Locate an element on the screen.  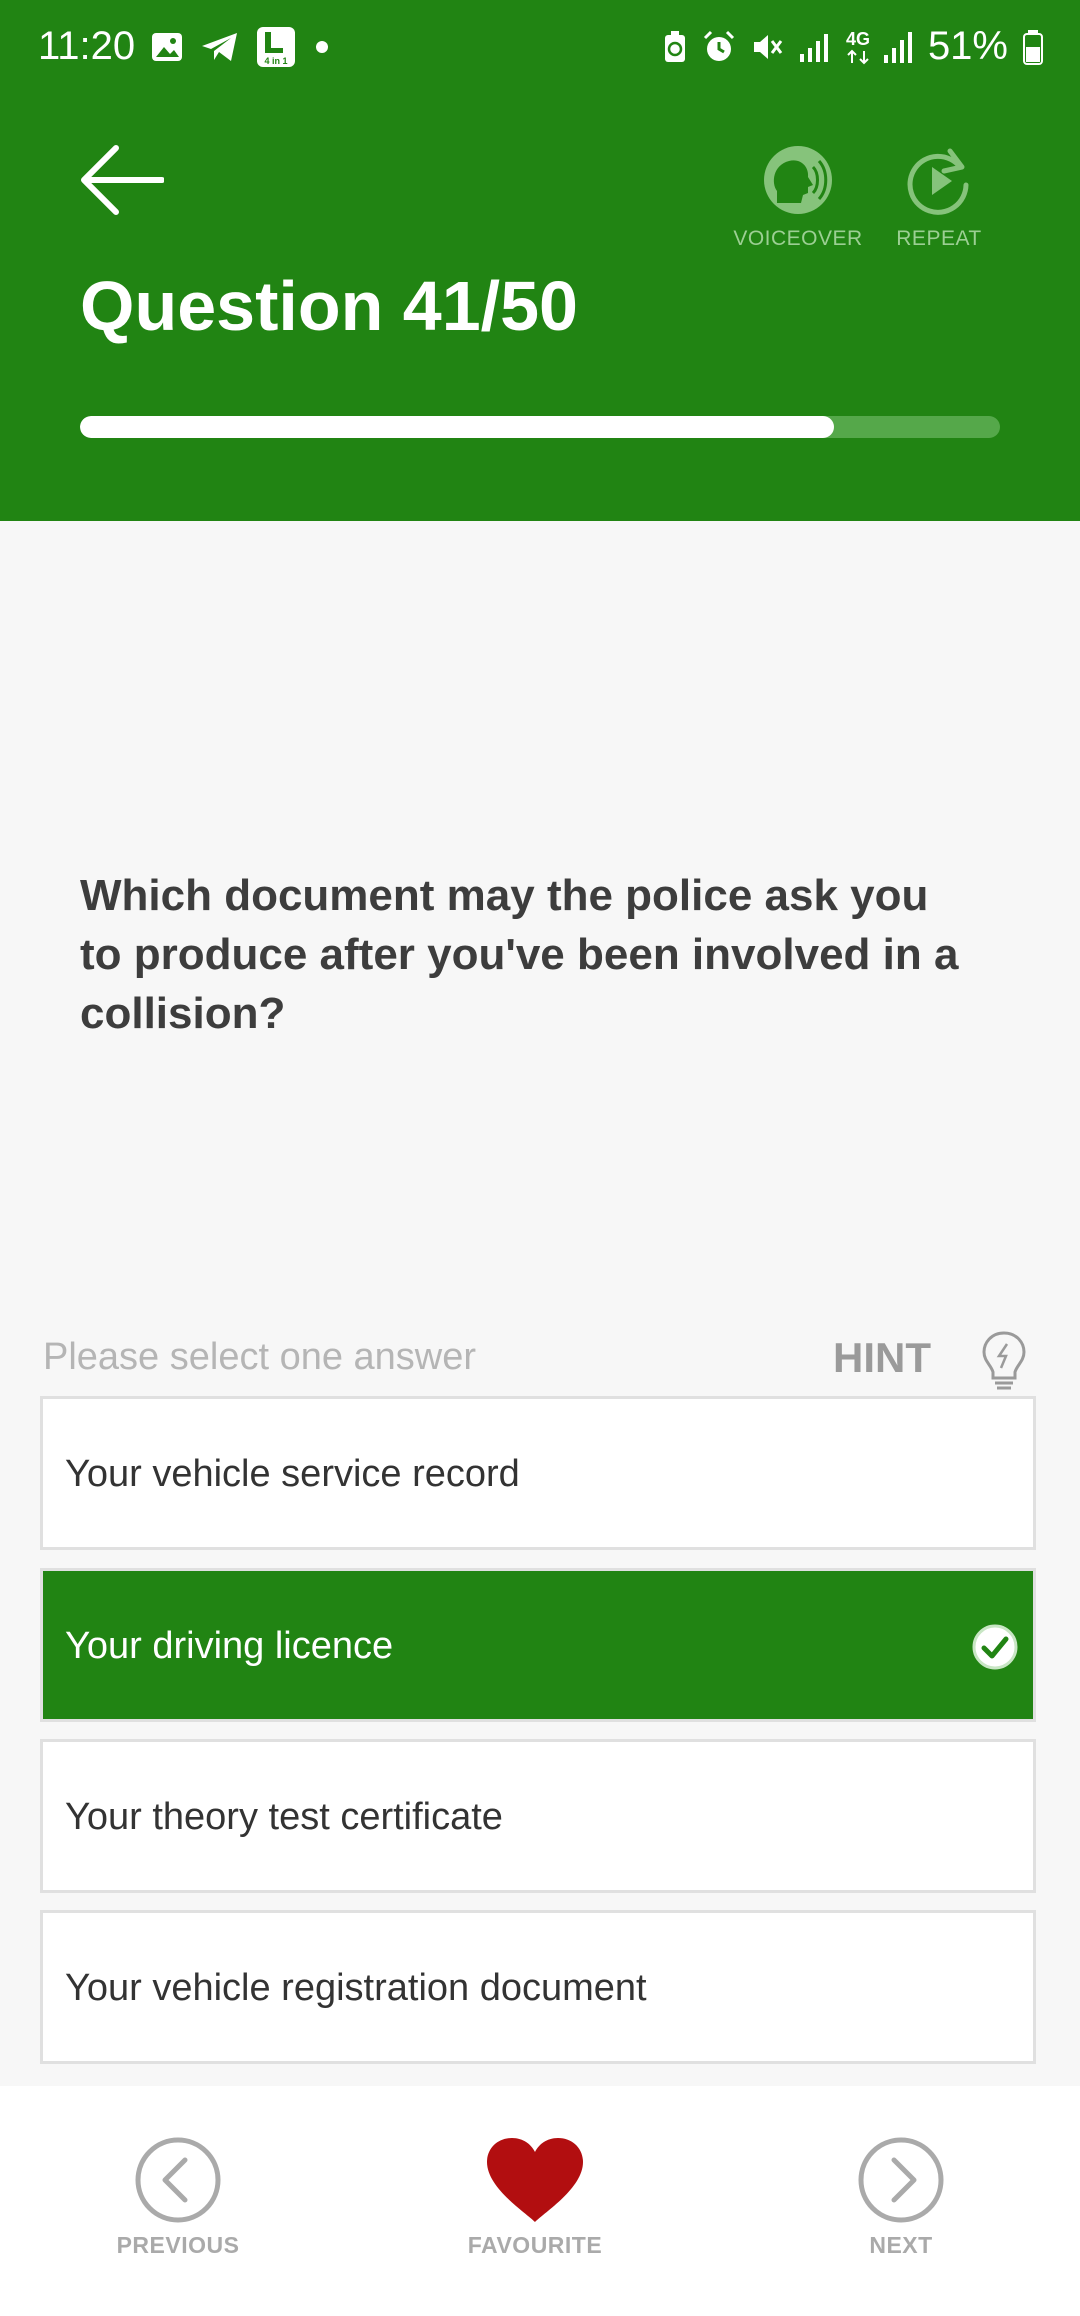
favourite-label: FAVOURITE is located at coordinates (535, 2245).